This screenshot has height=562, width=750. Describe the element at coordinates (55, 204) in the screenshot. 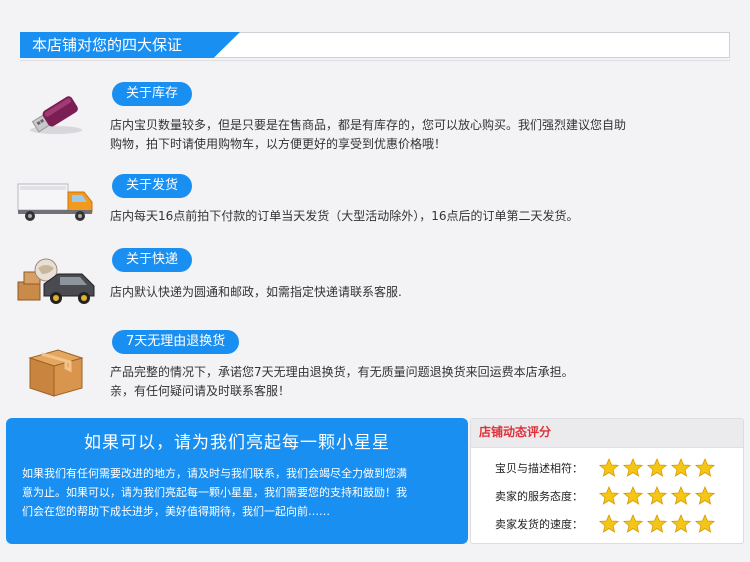

I see `delivery-truck-icon` at that location.